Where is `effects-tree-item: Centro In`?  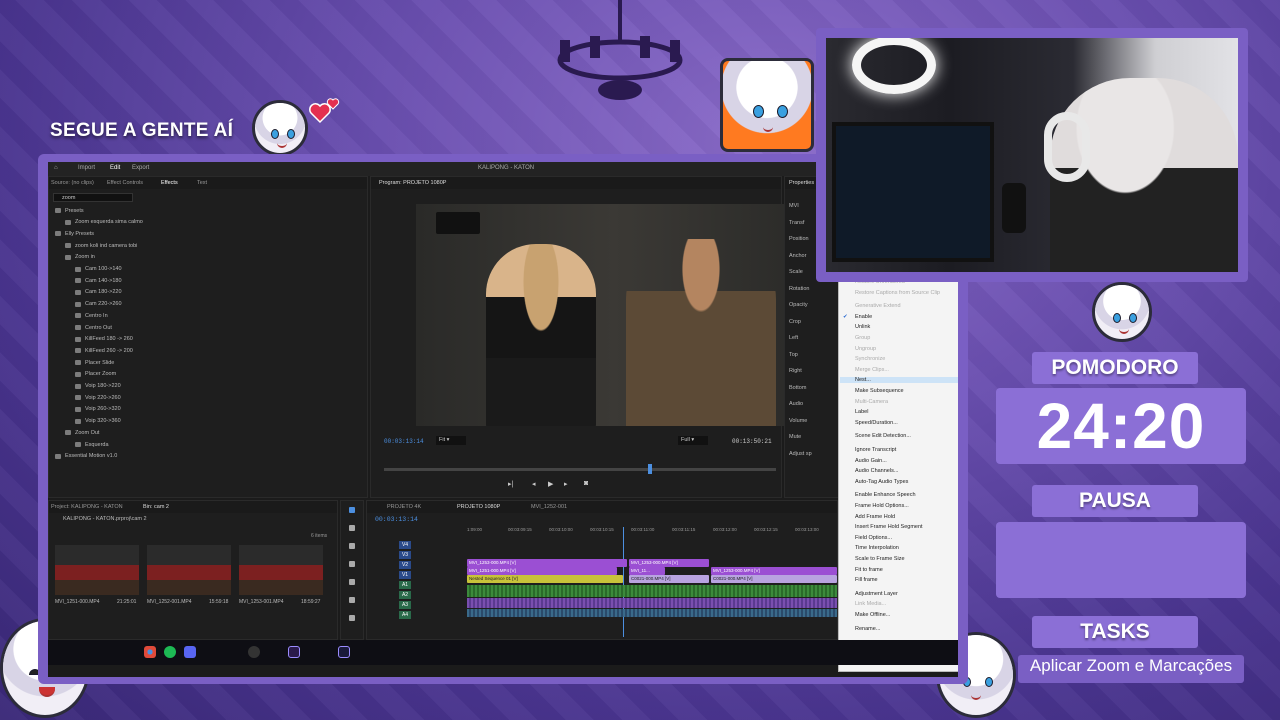
effects-tree-item: Centro In is located at coordinates (225, 315).